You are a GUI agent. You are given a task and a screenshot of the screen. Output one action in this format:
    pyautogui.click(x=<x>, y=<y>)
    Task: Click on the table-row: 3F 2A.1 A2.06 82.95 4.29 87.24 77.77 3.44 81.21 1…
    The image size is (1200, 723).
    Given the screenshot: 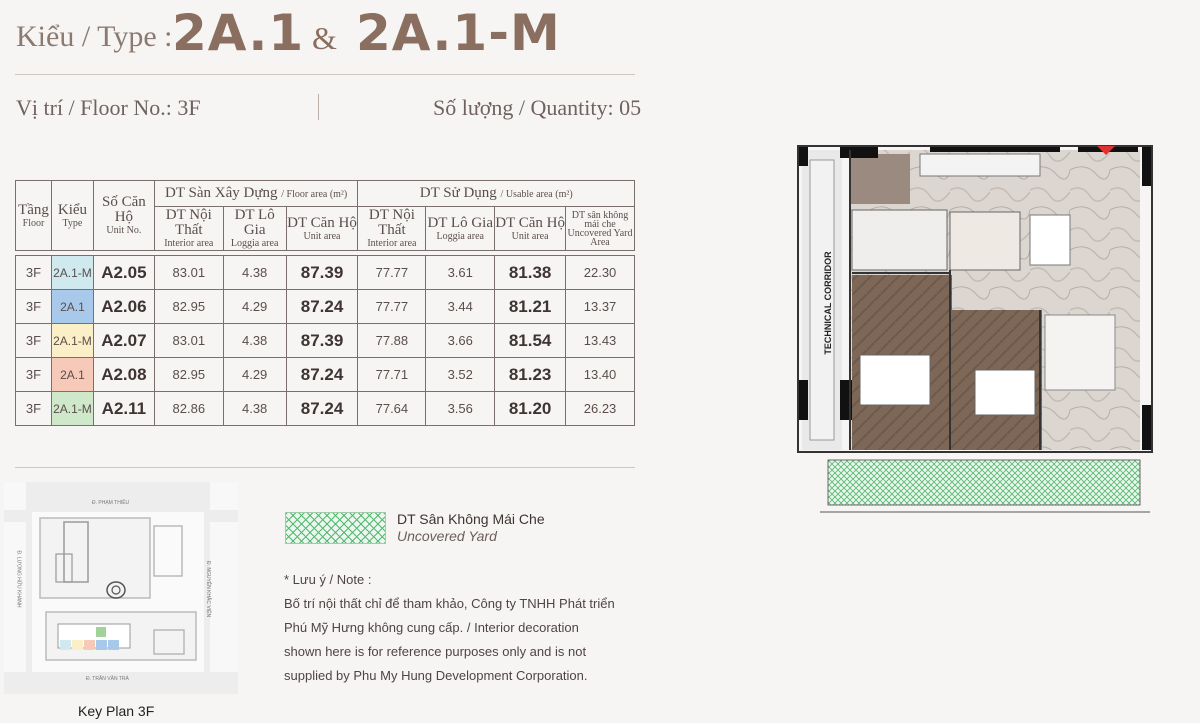 What is the action you would take?
    pyautogui.click(x=325, y=306)
    